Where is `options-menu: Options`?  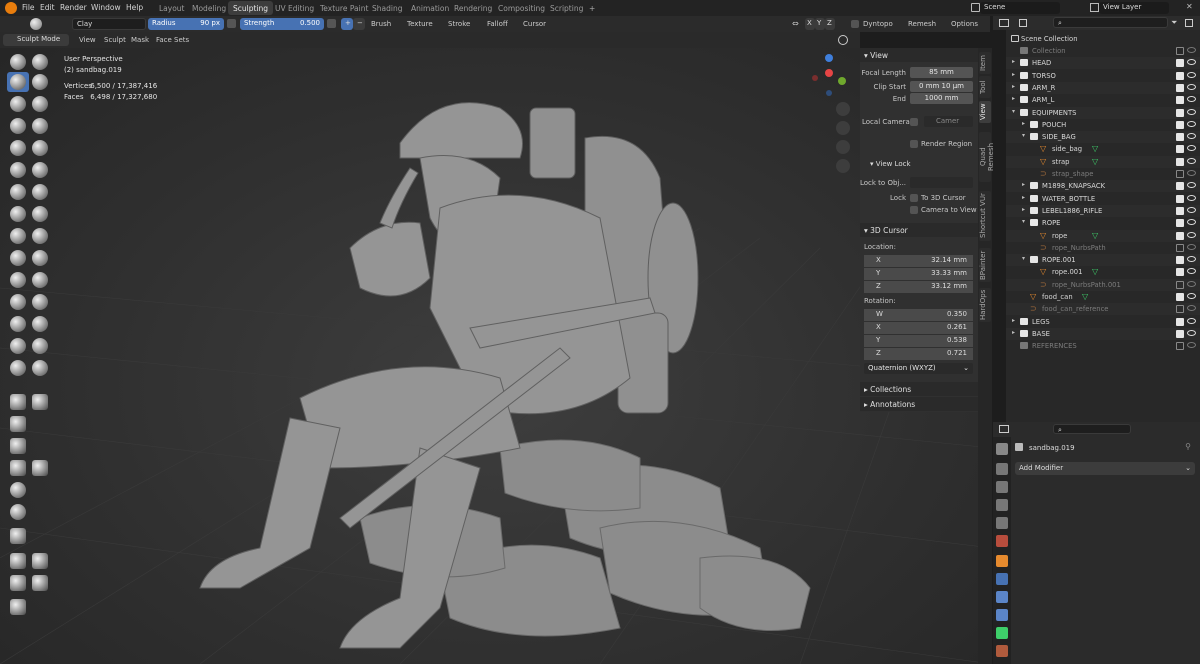 options-menu: Options is located at coordinates (964, 24).